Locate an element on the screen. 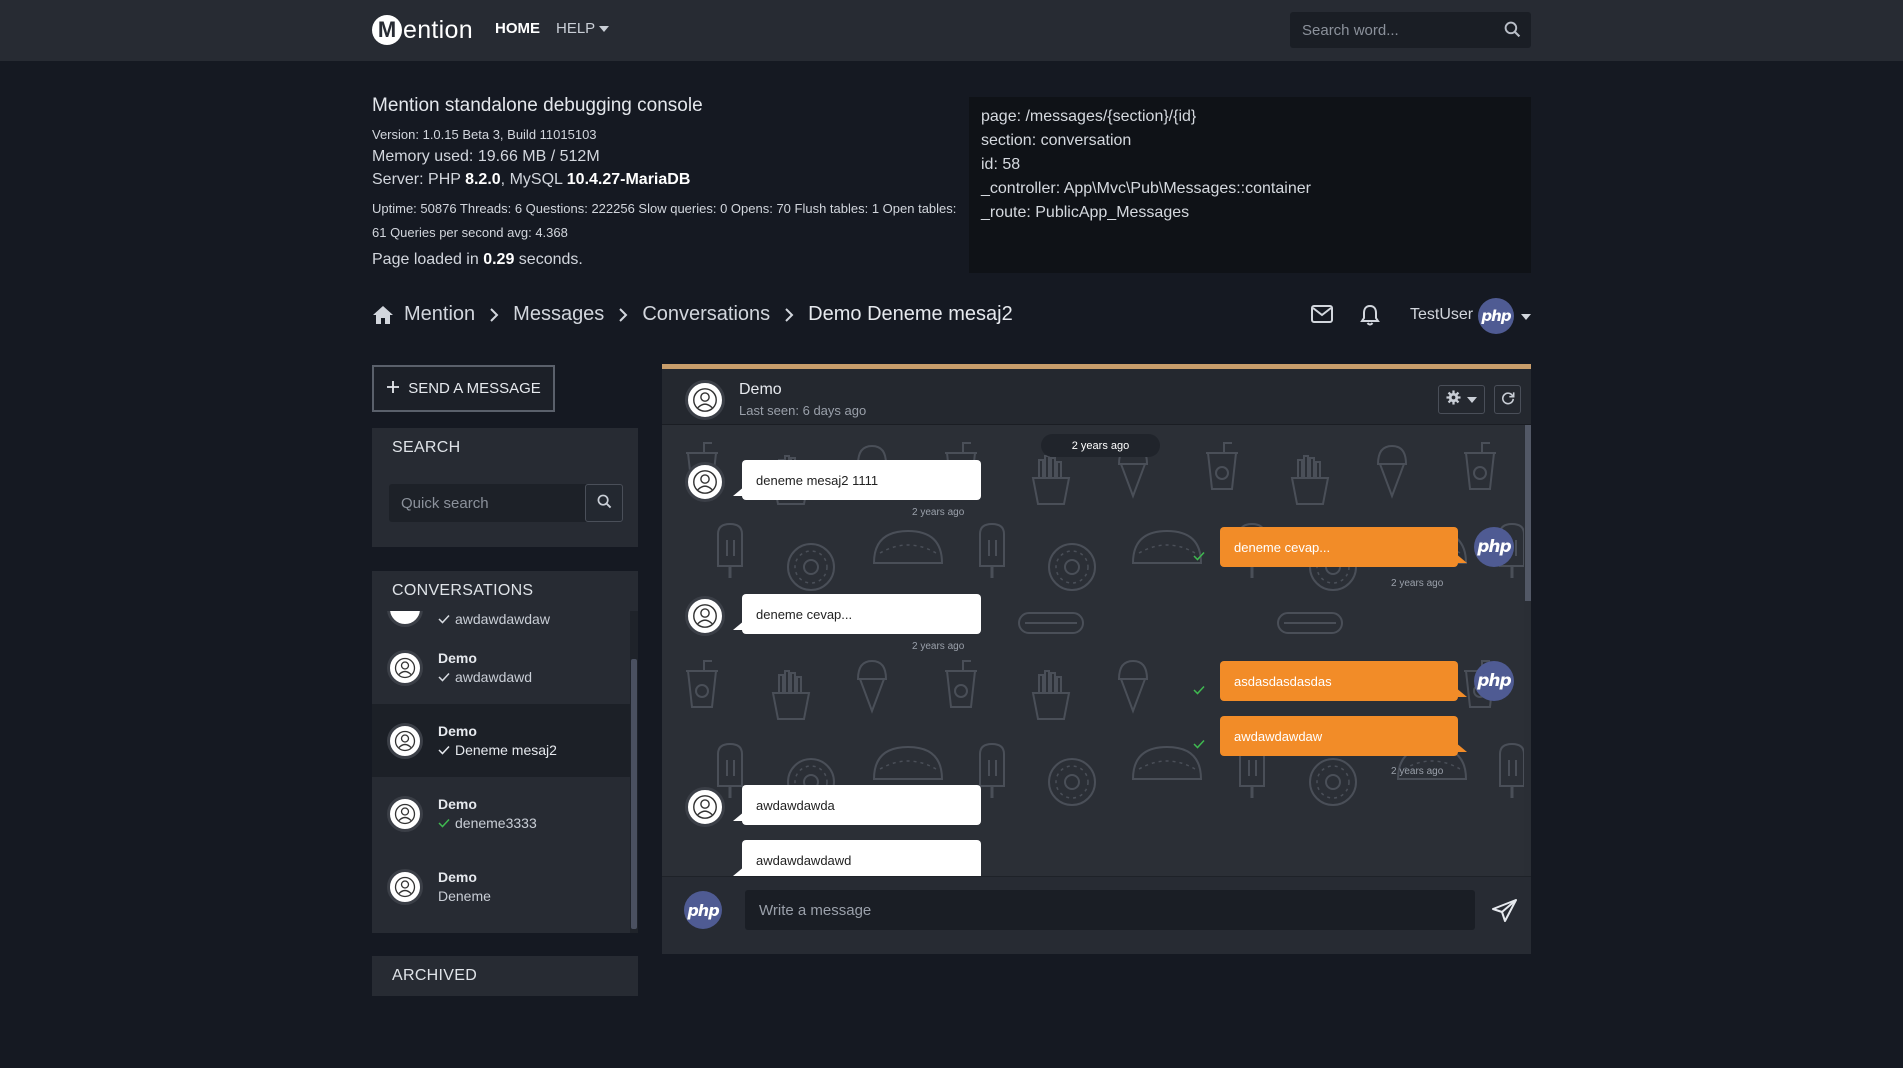 The image size is (1903, 1068). route-line: page: /messages/{section}/{id} is located at coordinates (1089, 116).